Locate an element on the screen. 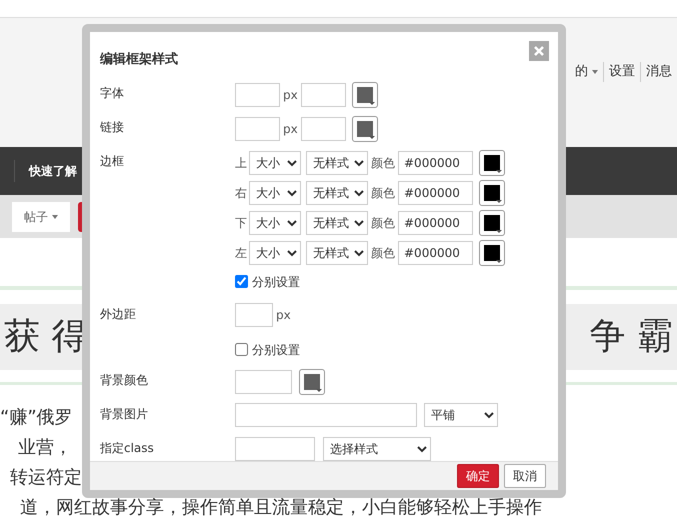  nav-link: 快速了解 is located at coordinates (53, 171).